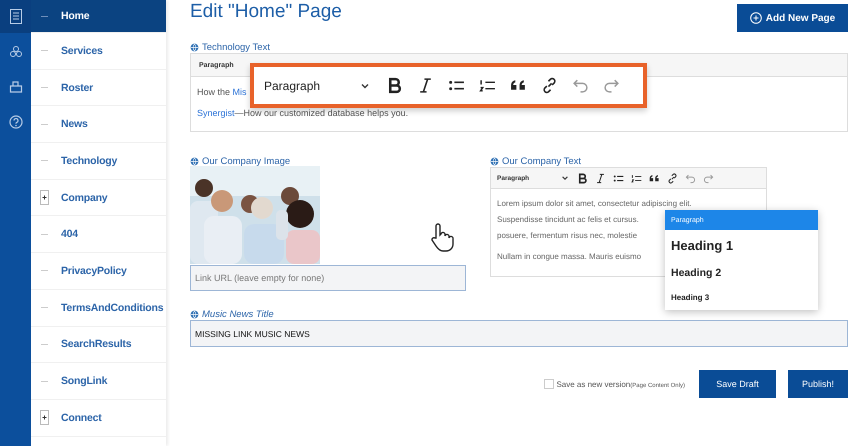 The width and height of the screenshot is (850, 446). What do you see at coordinates (741, 245) in the screenshot?
I see `menu-option: Heading 1` at bounding box center [741, 245].